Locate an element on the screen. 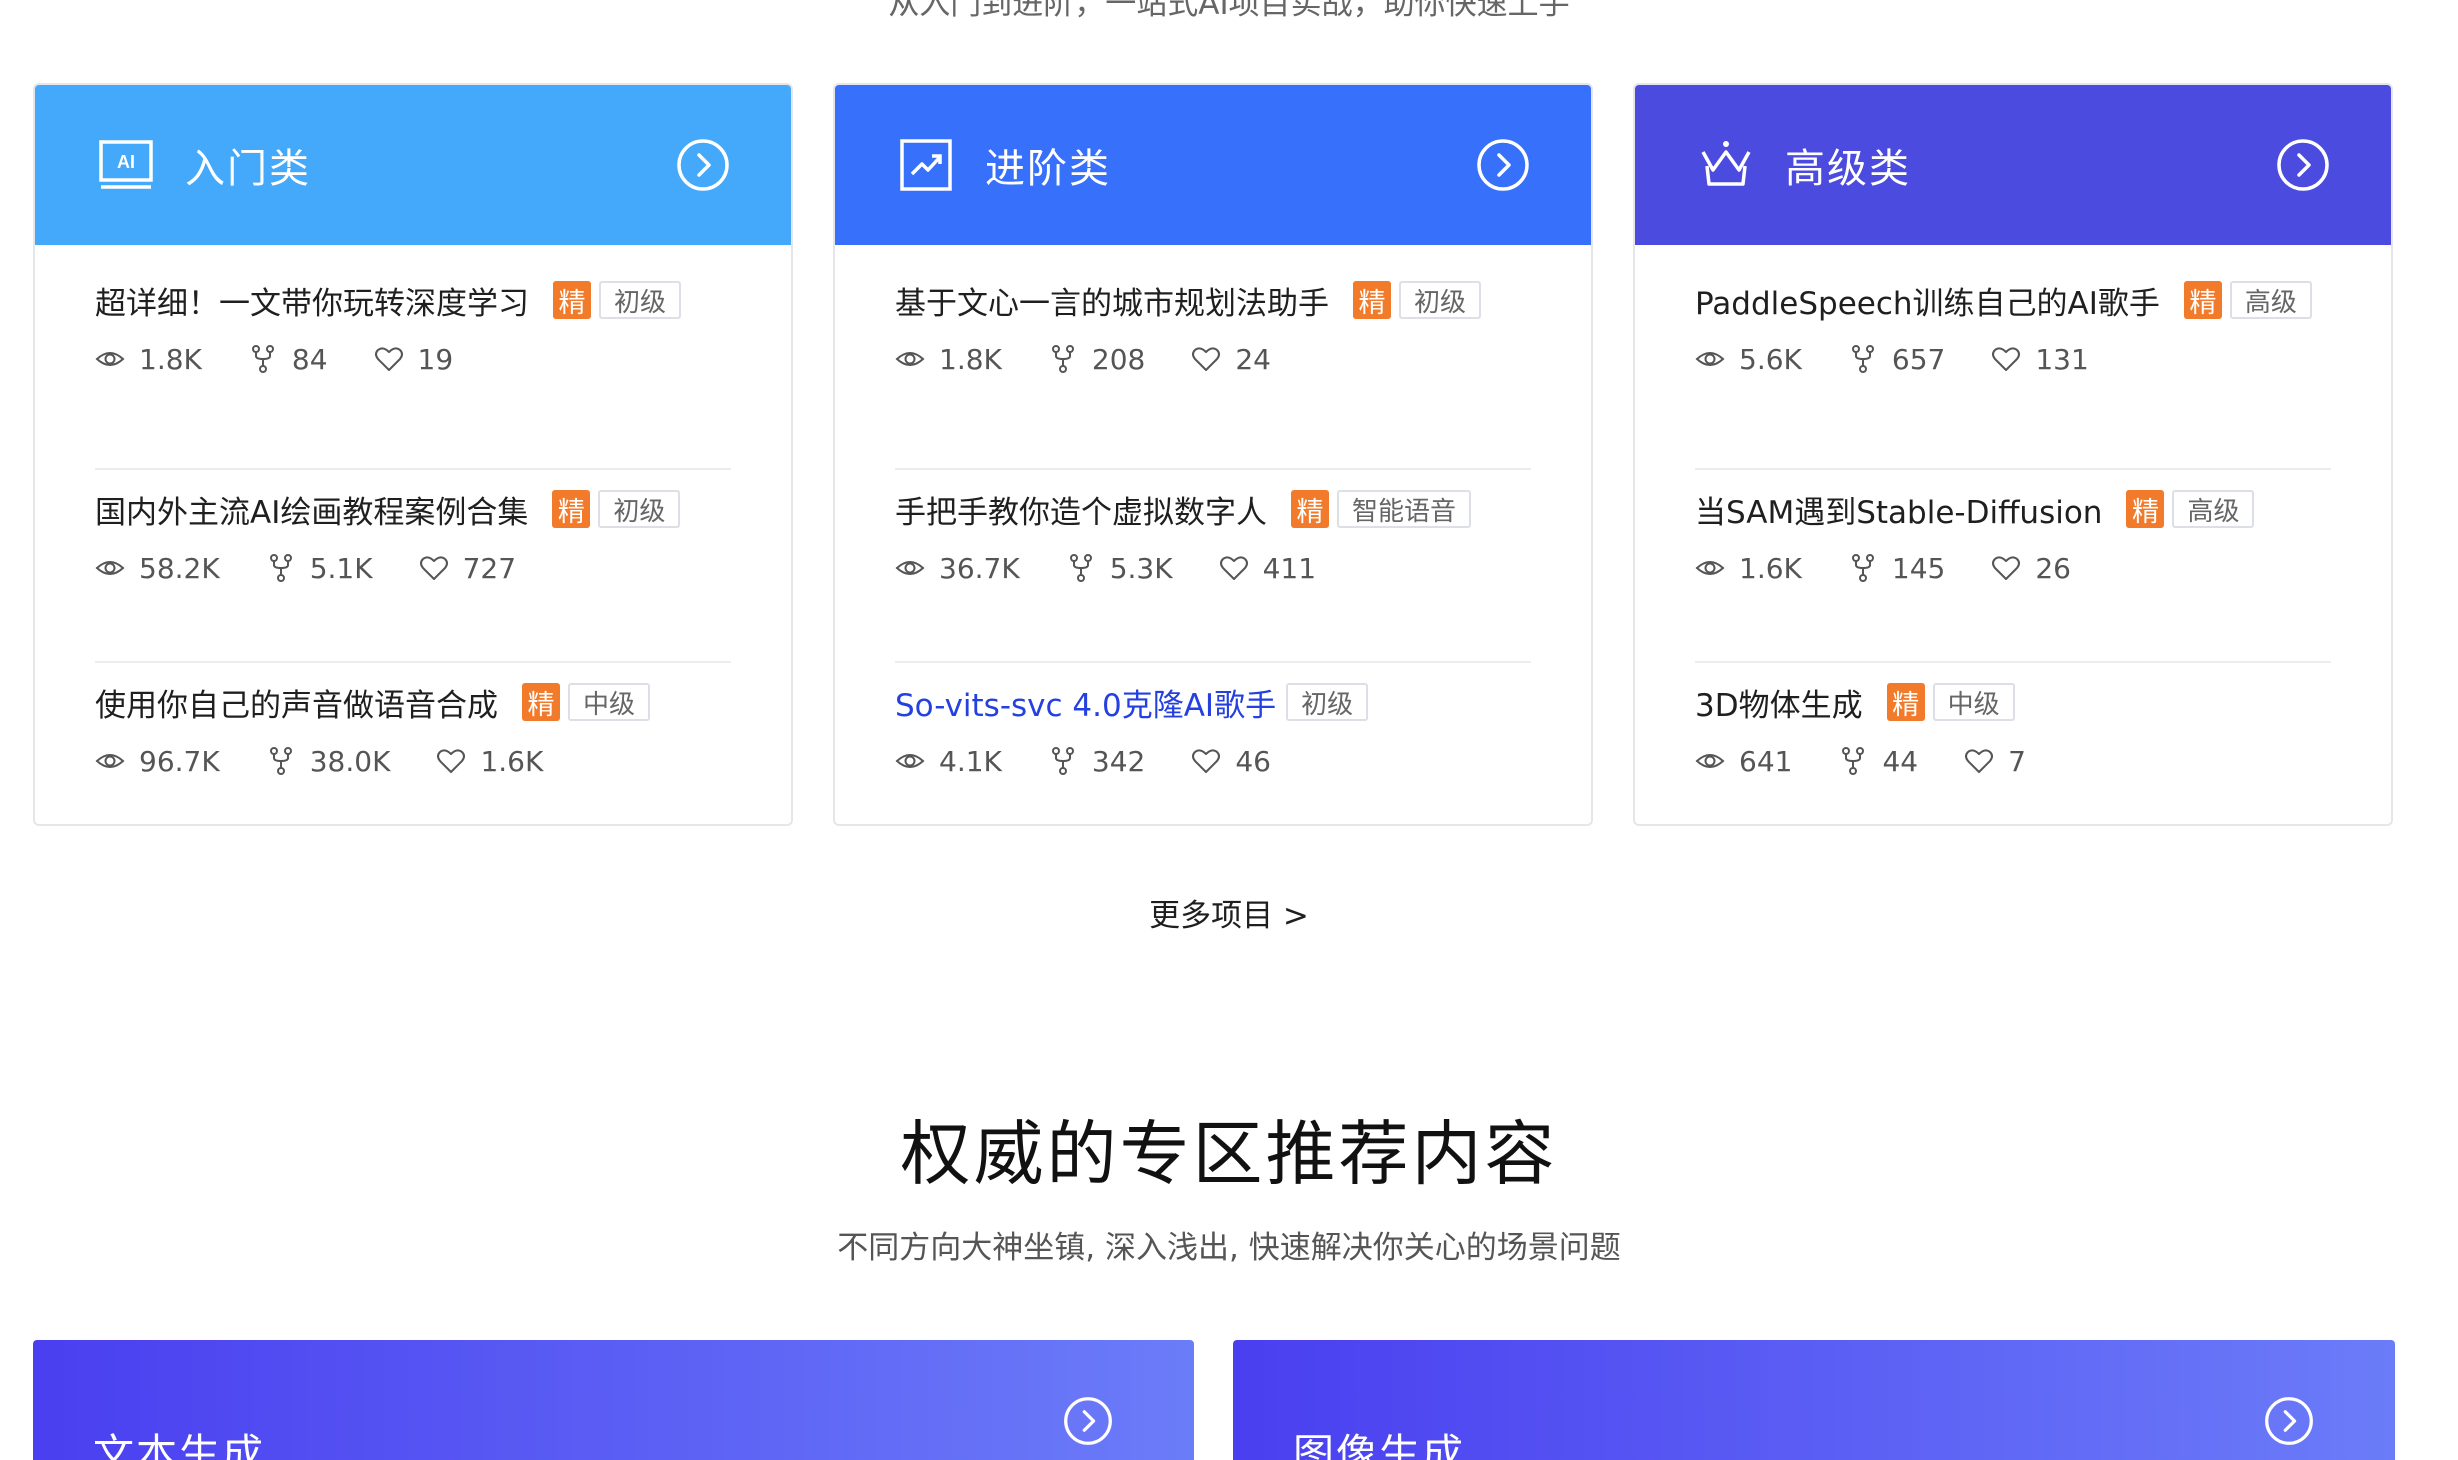  views-count: 5.6K is located at coordinates (1770, 359).